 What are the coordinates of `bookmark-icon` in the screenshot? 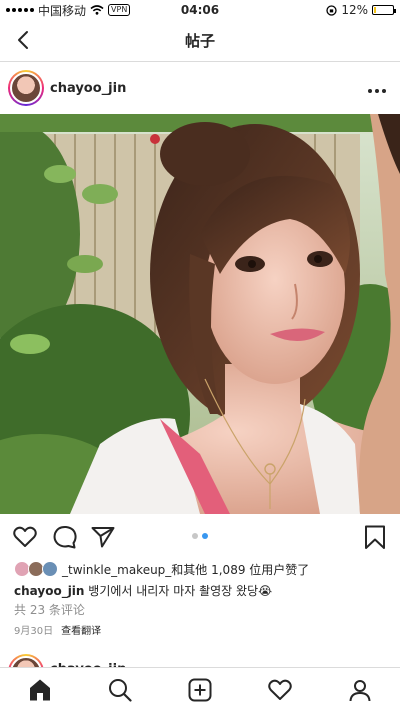 It's located at (375, 537).